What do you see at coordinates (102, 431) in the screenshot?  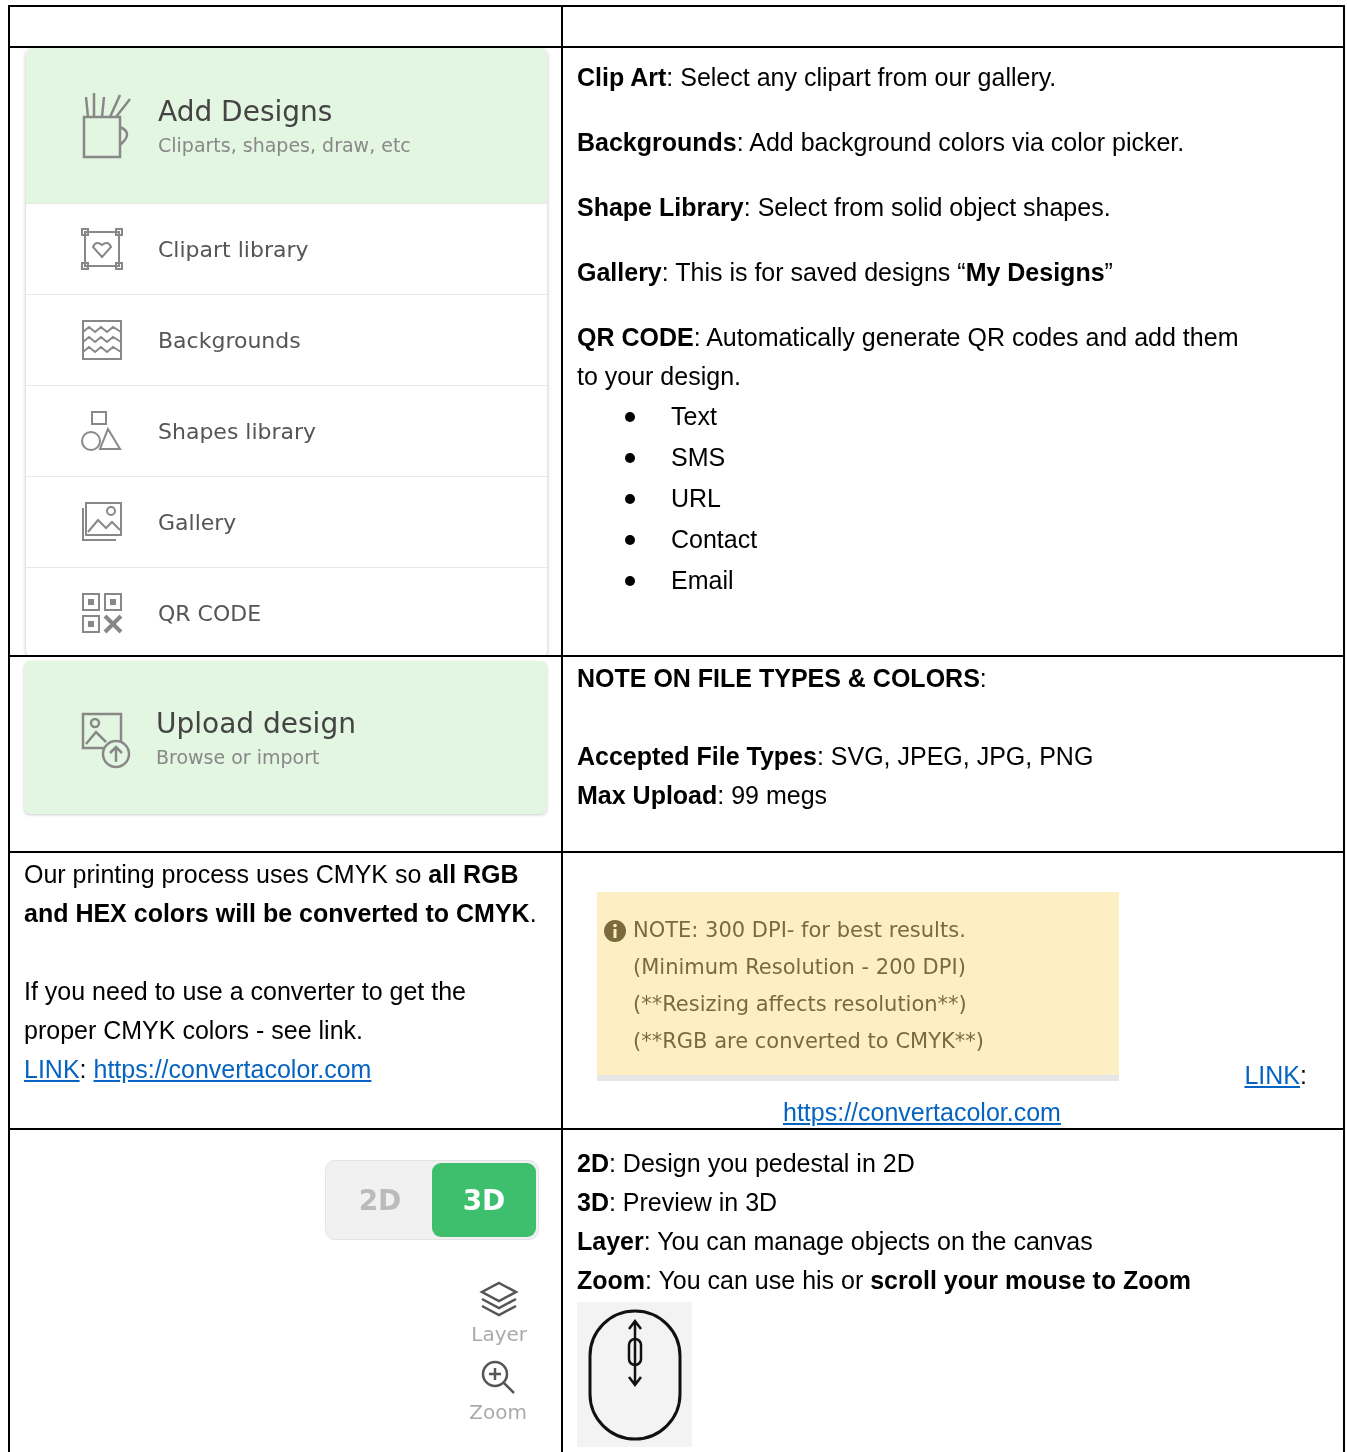 I see `shapes-icon` at bounding box center [102, 431].